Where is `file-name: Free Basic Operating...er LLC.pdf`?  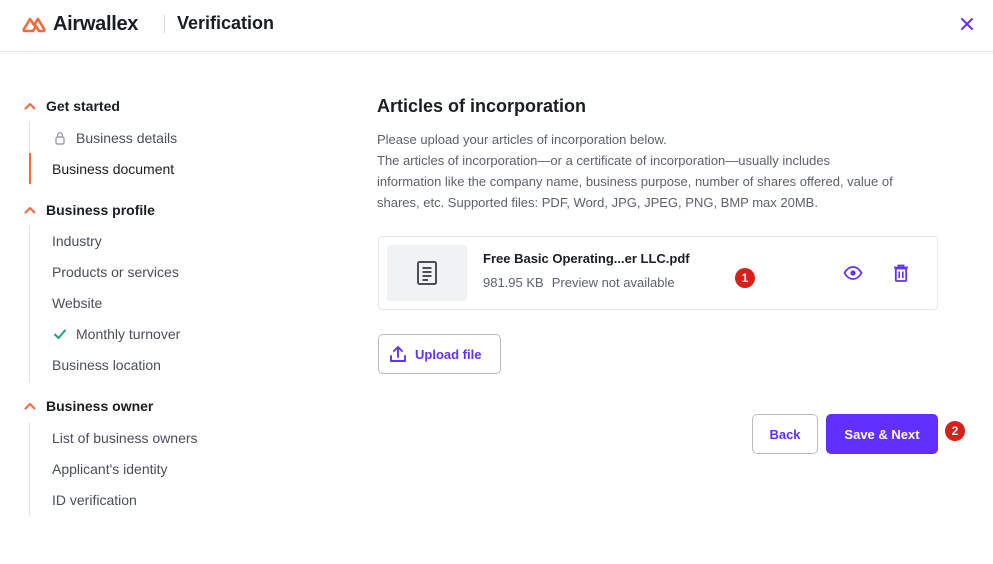 file-name: Free Basic Operating...er LLC.pdf is located at coordinates (586, 258).